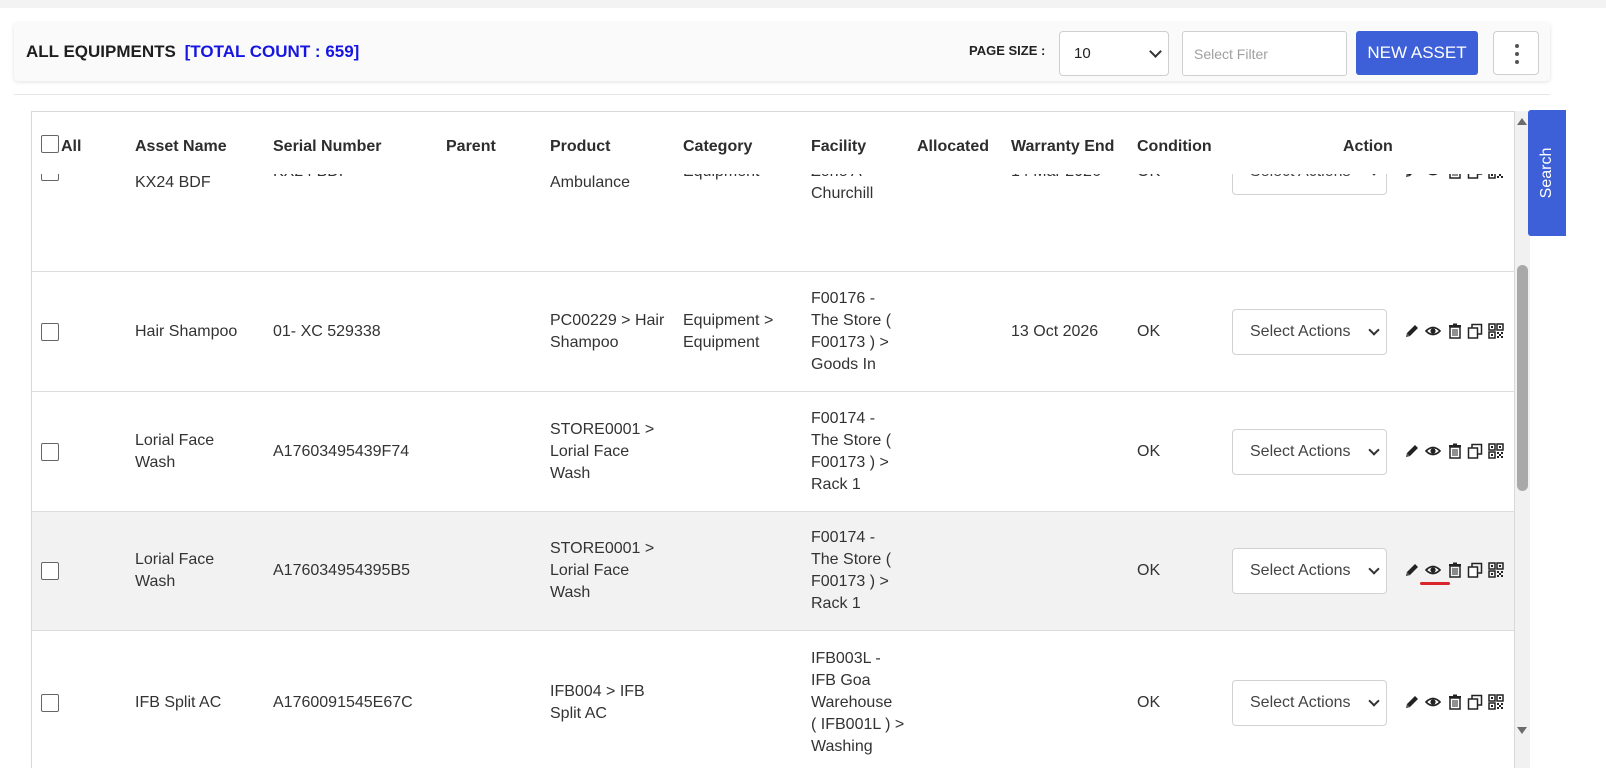  Describe the element at coordinates (342, 570) in the screenshot. I see `cell-serial: A176034954395B5` at that location.